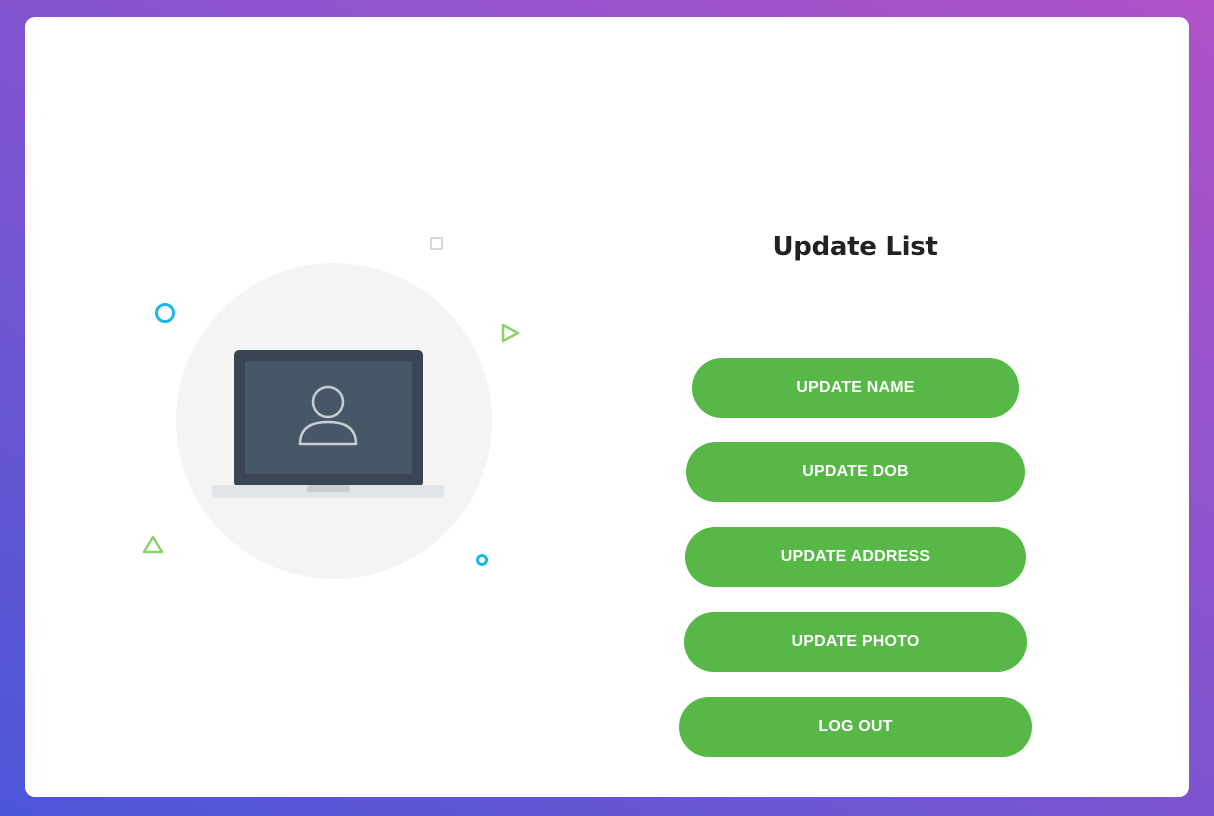 The width and height of the screenshot is (1214, 816). What do you see at coordinates (855, 247) in the screenshot?
I see `page-title: Update List` at bounding box center [855, 247].